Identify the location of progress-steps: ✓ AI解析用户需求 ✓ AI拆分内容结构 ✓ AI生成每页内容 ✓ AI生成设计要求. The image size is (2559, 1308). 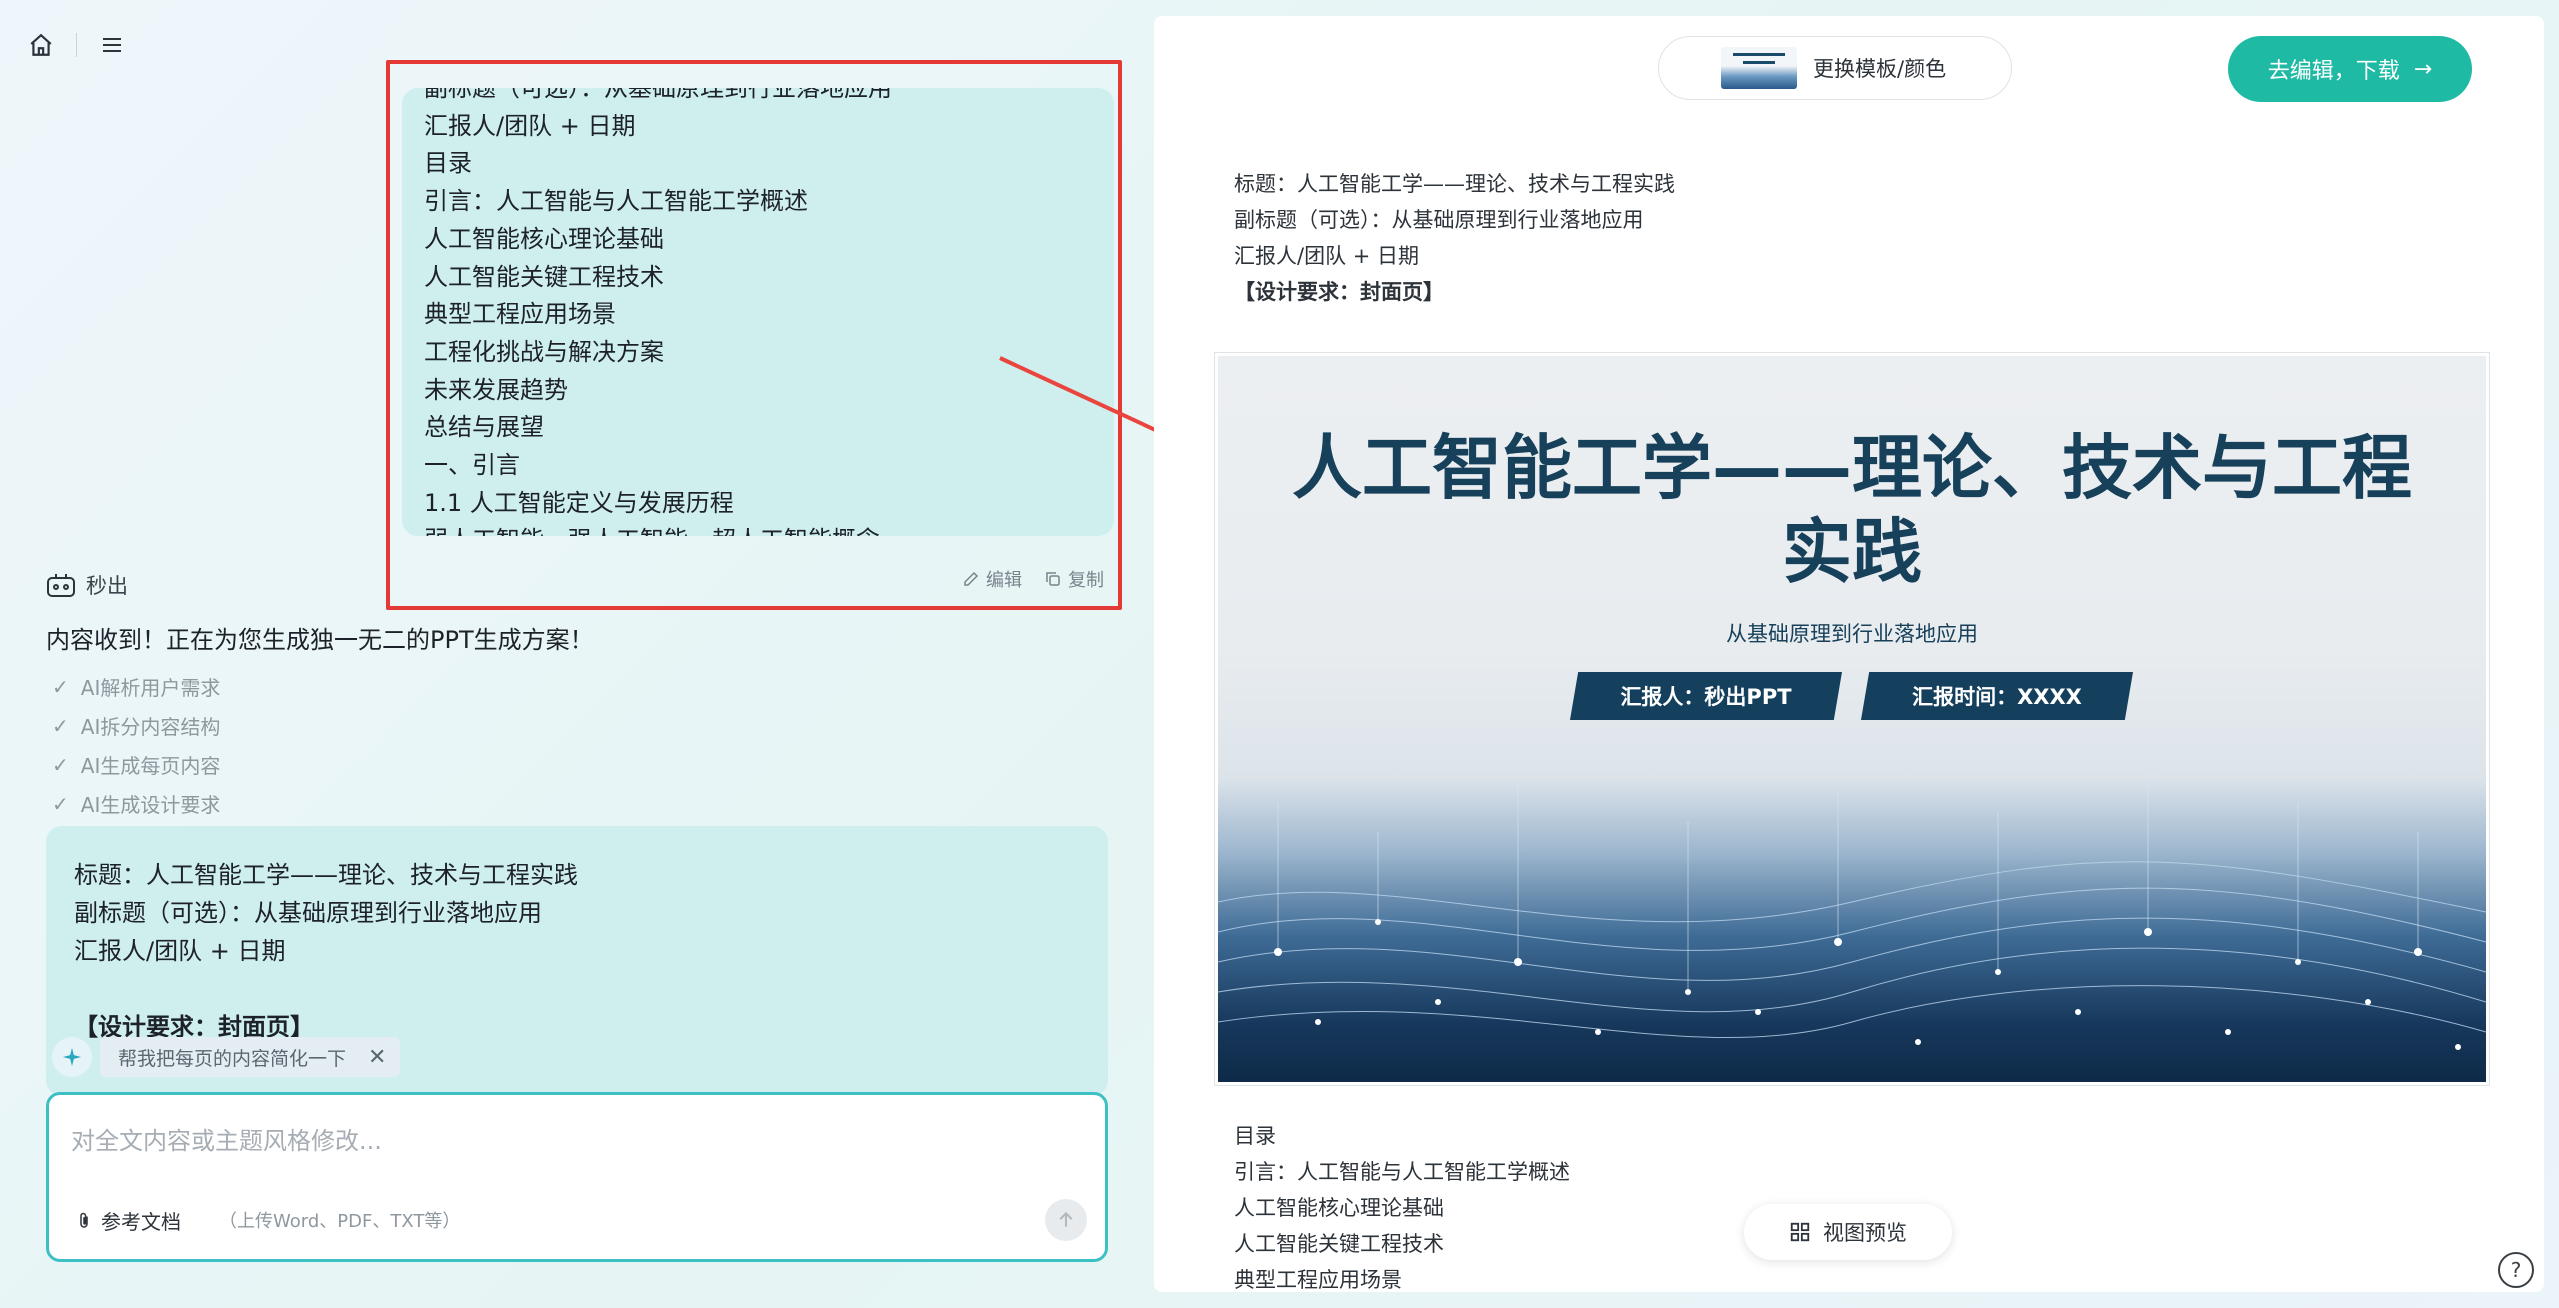
(136, 745).